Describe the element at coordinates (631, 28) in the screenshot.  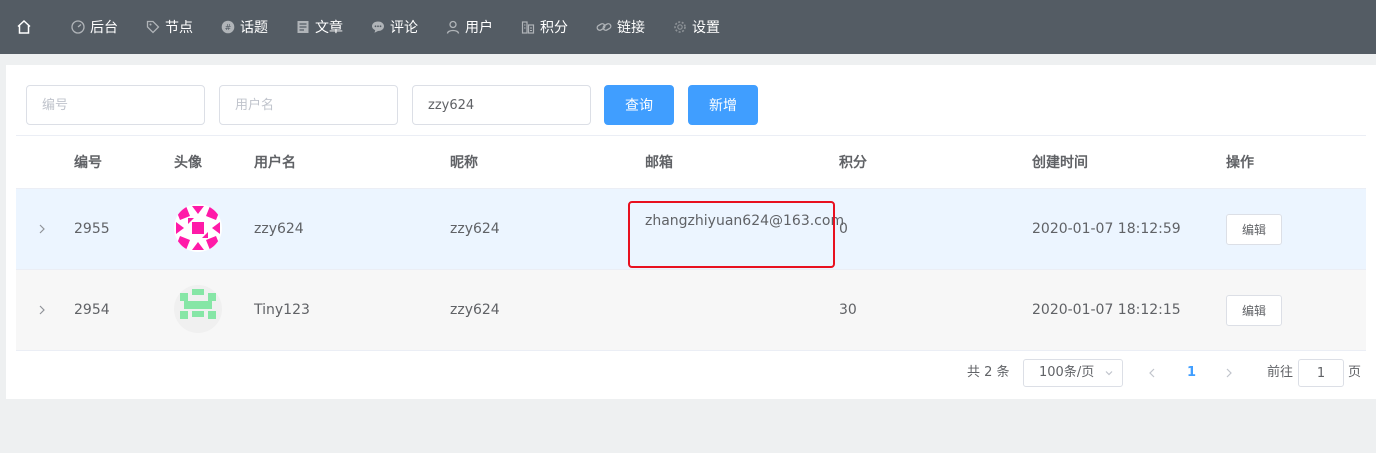
I see `nav-item-label: 链接` at that location.